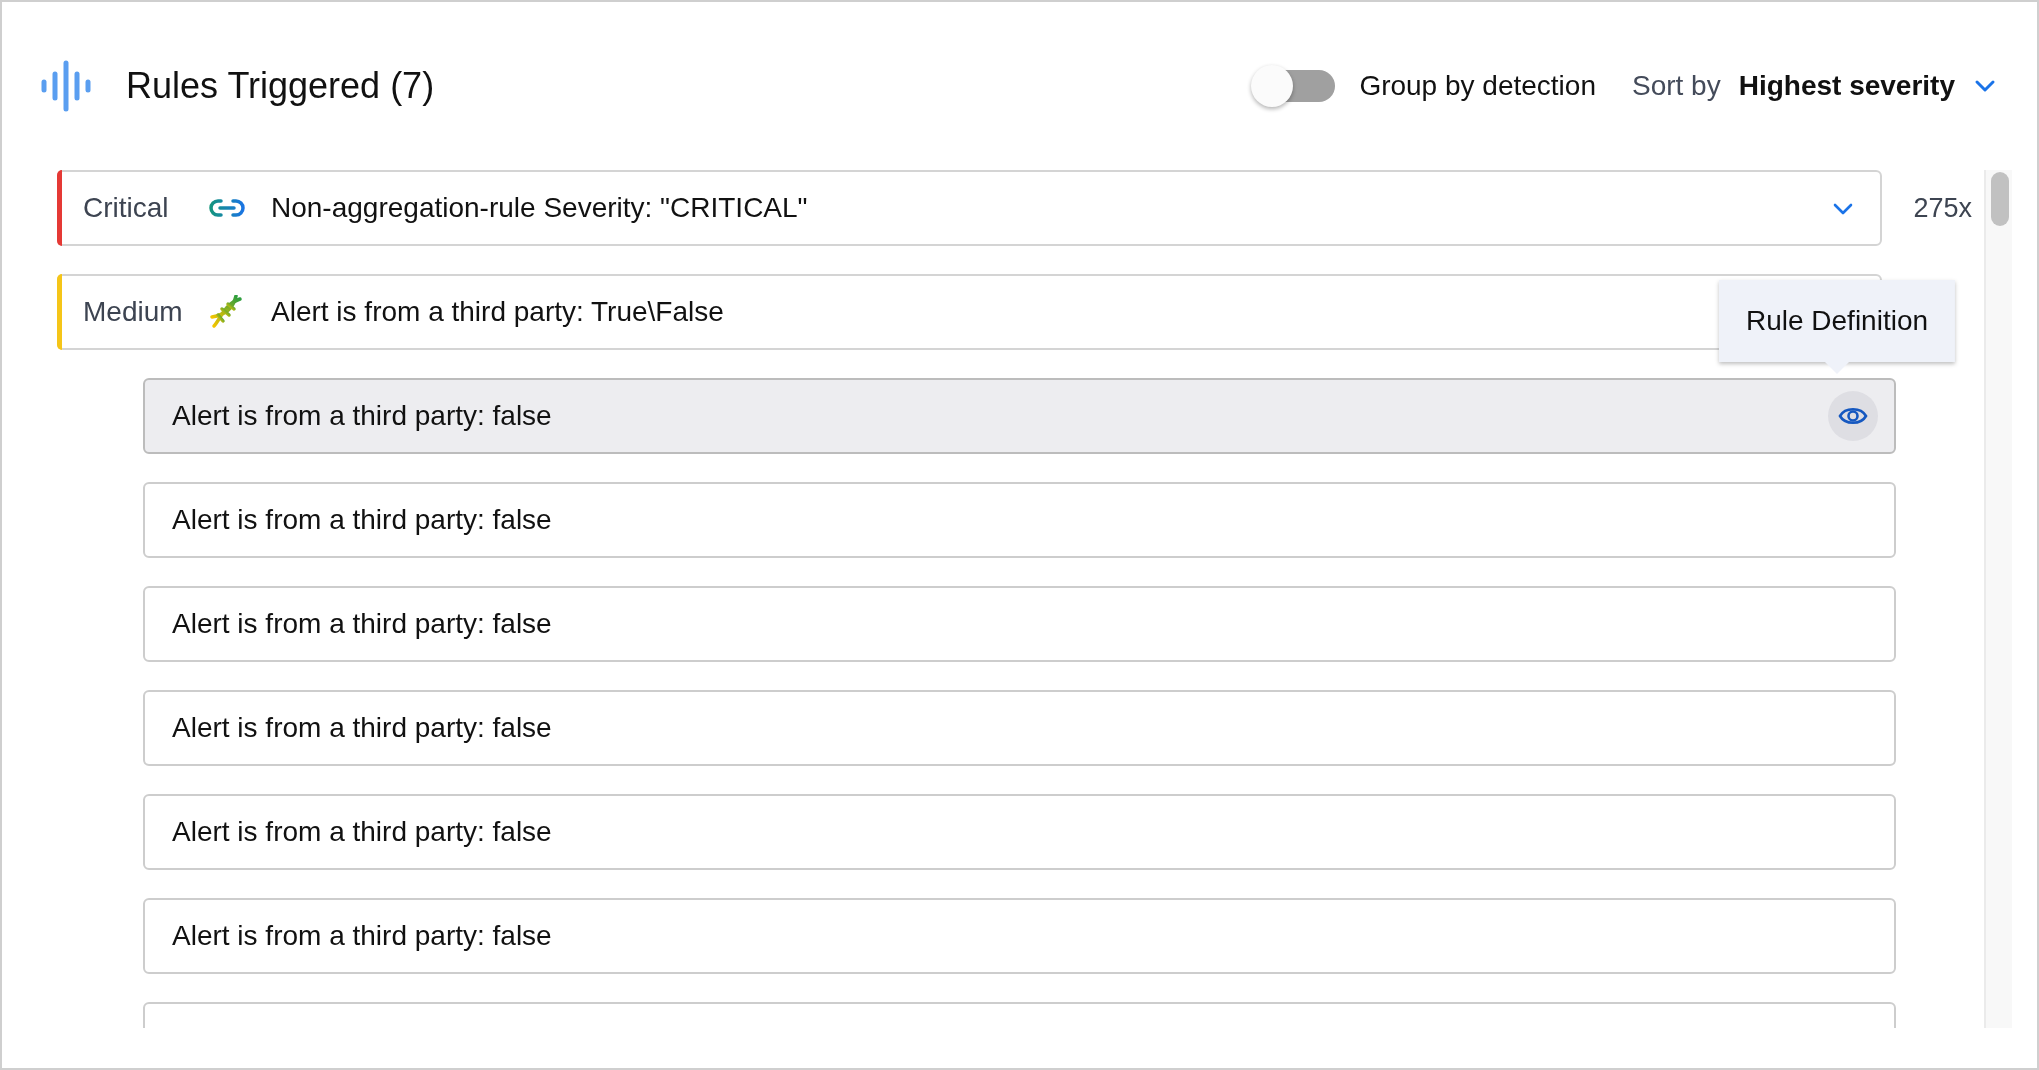  Describe the element at coordinates (1477, 85) in the screenshot. I see `toggle-label: Group by detection` at that location.